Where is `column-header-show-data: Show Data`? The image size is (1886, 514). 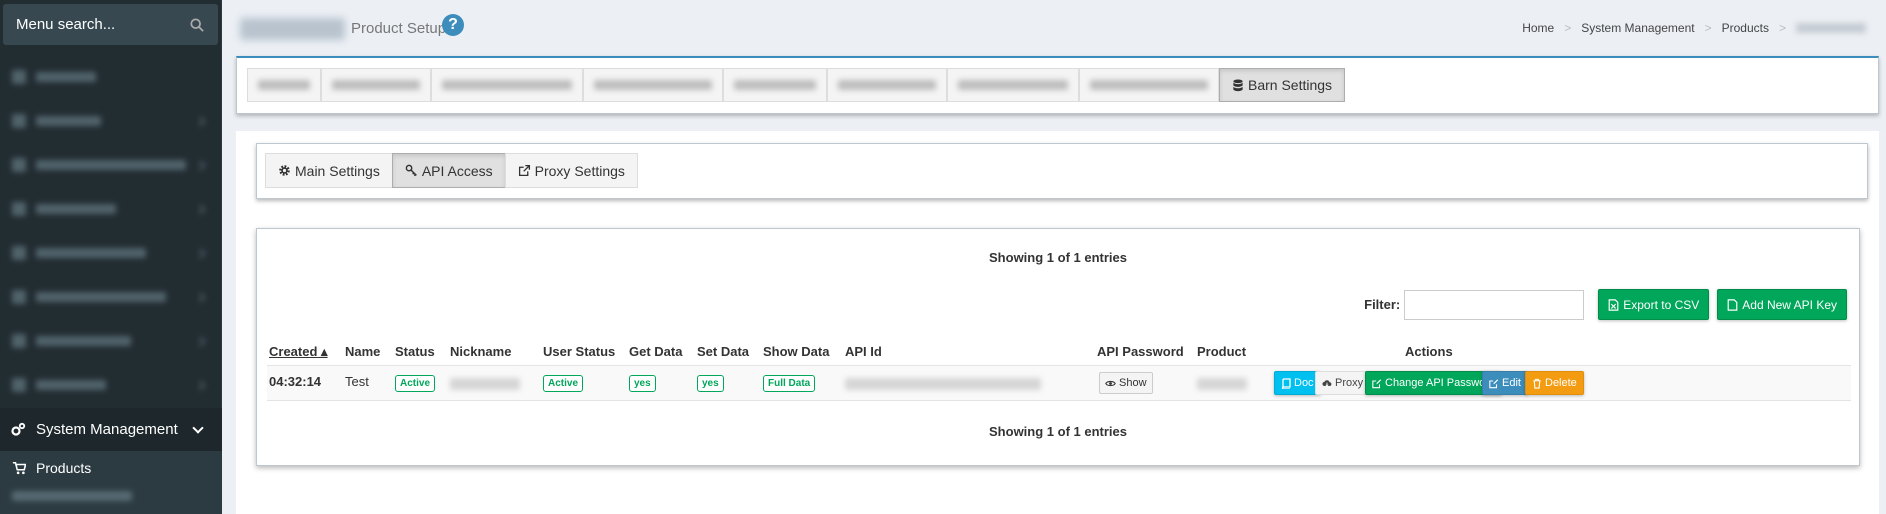 column-header-show-data: Show Data is located at coordinates (796, 351).